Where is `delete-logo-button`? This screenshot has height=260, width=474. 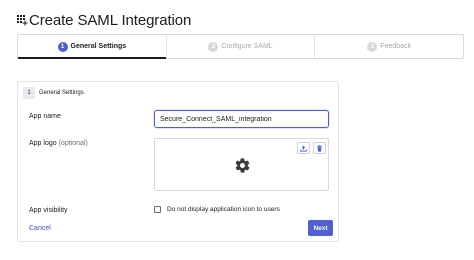 delete-logo-button is located at coordinates (319, 148).